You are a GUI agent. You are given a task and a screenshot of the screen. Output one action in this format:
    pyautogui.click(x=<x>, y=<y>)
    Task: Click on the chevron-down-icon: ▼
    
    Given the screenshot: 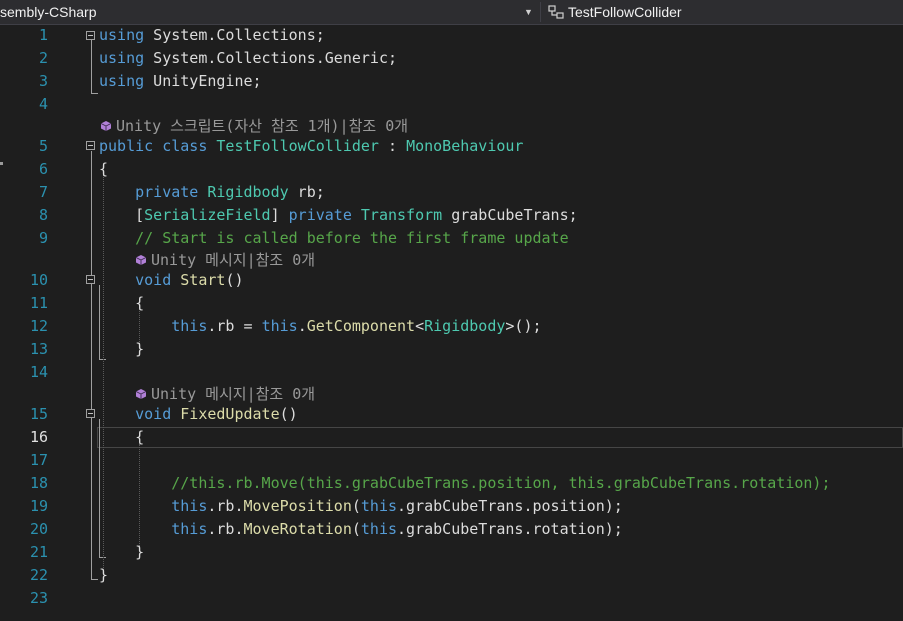 What is the action you would take?
    pyautogui.click(x=528, y=12)
    